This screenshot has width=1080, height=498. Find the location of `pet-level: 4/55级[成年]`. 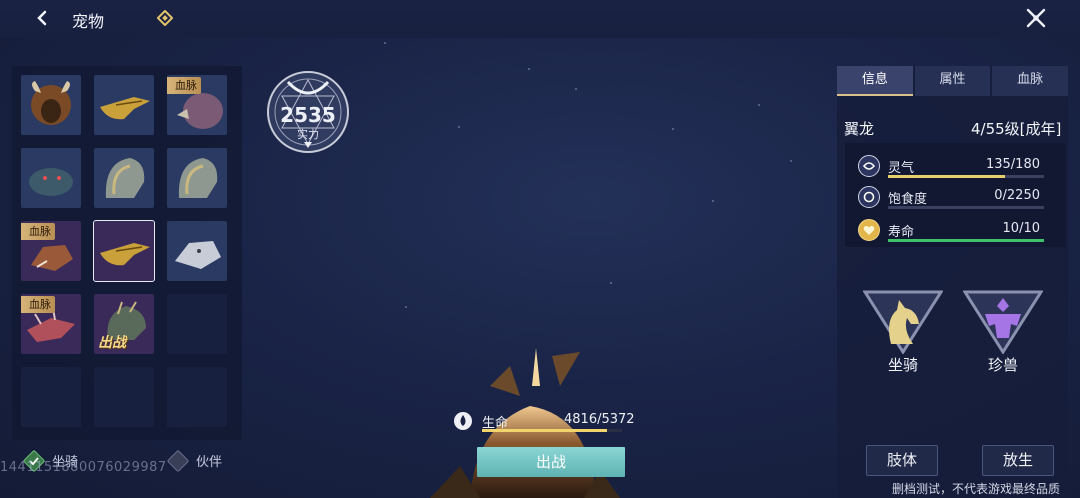

pet-level: 4/55级[成年] is located at coordinates (1016, 129).